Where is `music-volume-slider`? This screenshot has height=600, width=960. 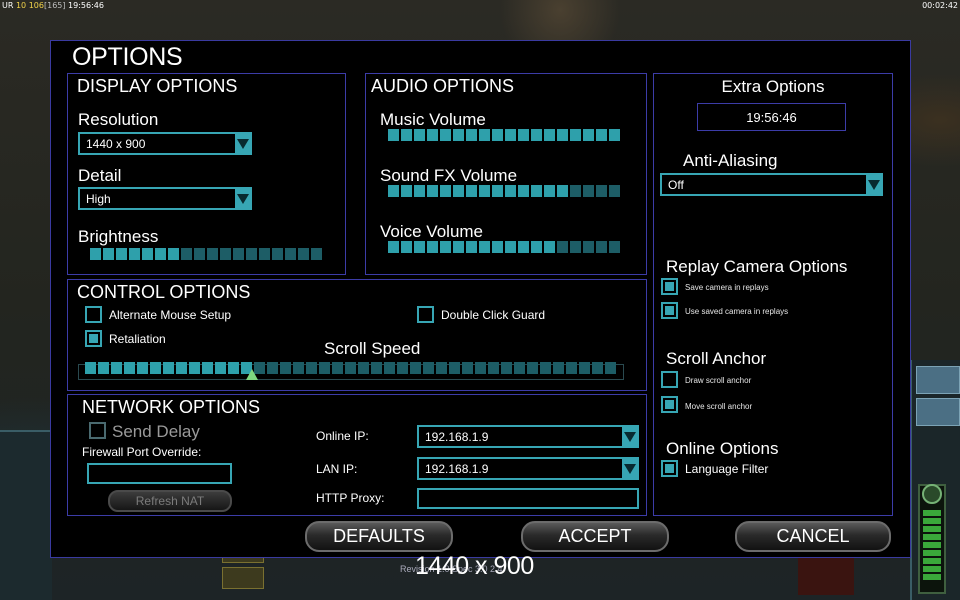 music-volume-slider is located at coordinates (504, 135).